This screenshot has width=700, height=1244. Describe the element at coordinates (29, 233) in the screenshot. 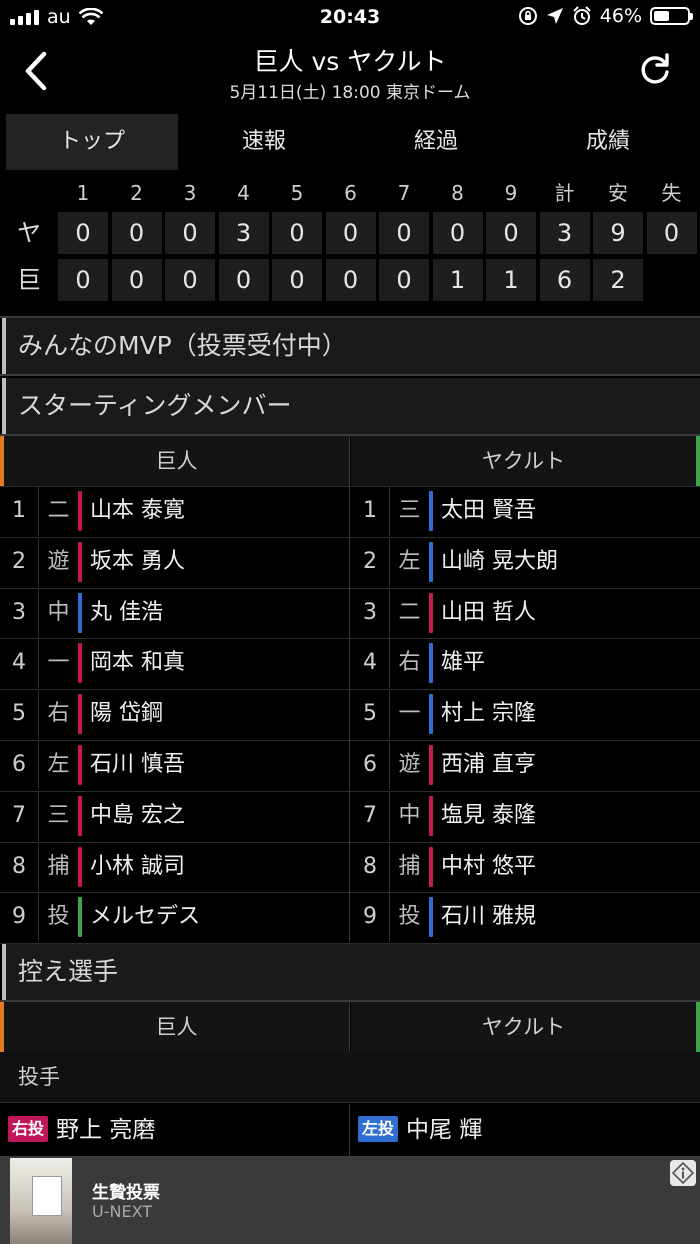

I see `score-team-label: ヤ` at that location.